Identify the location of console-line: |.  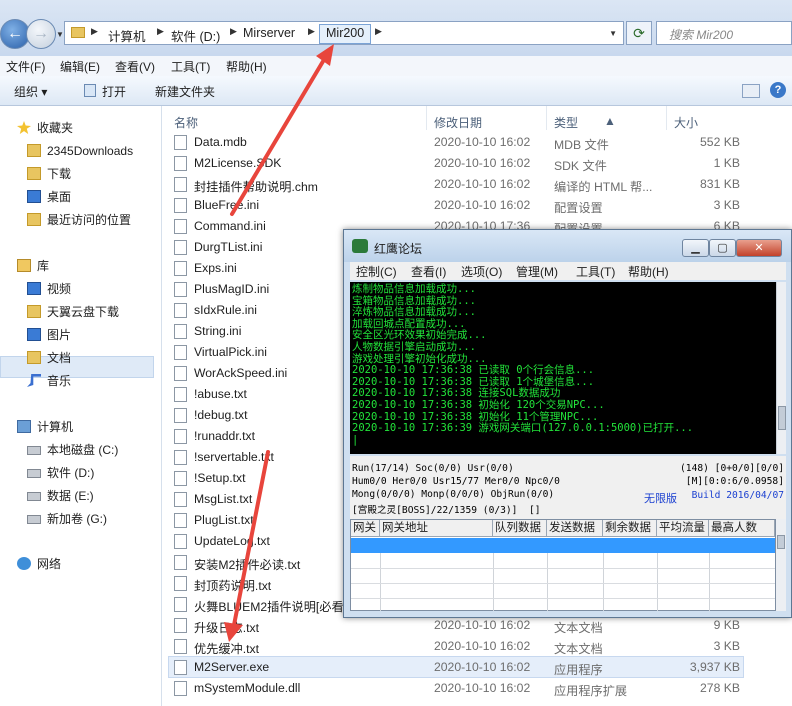
(355, 439).